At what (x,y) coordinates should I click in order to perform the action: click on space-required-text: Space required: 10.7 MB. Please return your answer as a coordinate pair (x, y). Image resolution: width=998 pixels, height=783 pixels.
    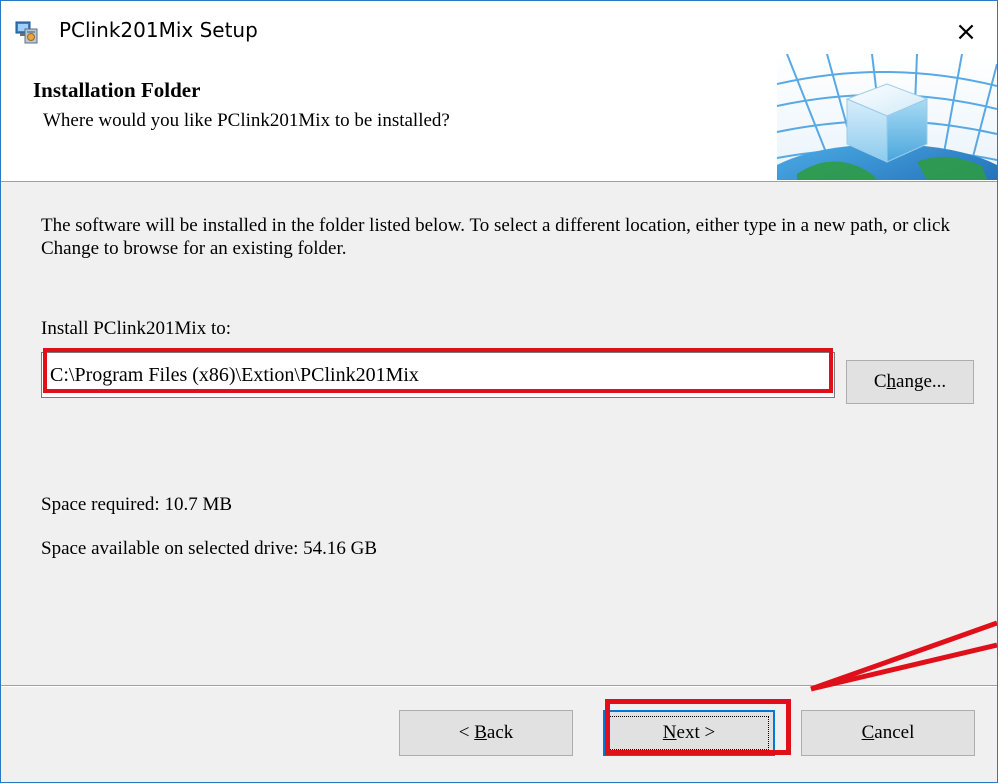
    Looking at the image, I should click on (137, 504).